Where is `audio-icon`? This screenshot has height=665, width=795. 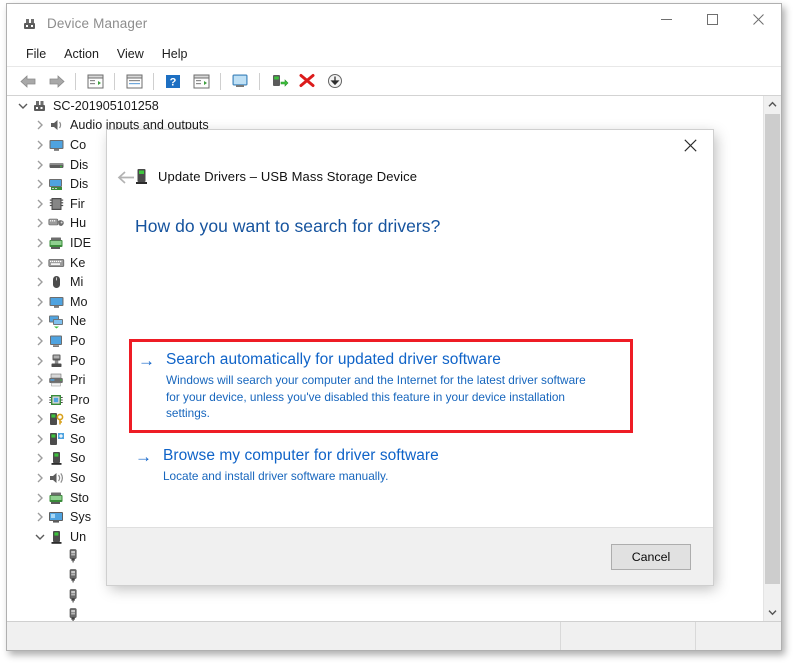
audio-icon is located at coordinates (56, 125).